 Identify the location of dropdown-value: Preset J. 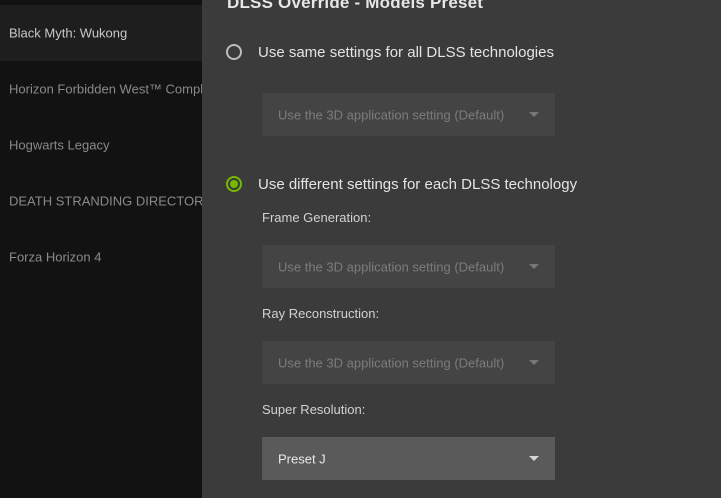
(302, 458).